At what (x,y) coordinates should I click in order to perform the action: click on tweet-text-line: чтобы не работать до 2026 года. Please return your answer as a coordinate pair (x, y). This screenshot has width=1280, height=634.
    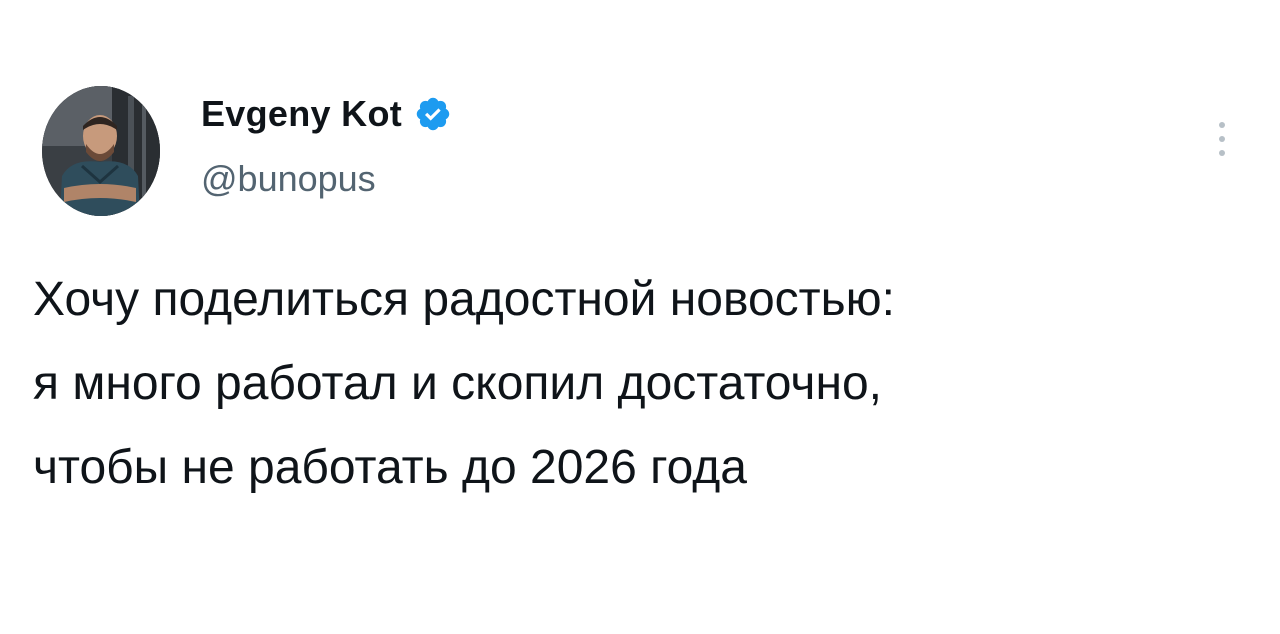
    Looking at the image, I should click on (390, 467).